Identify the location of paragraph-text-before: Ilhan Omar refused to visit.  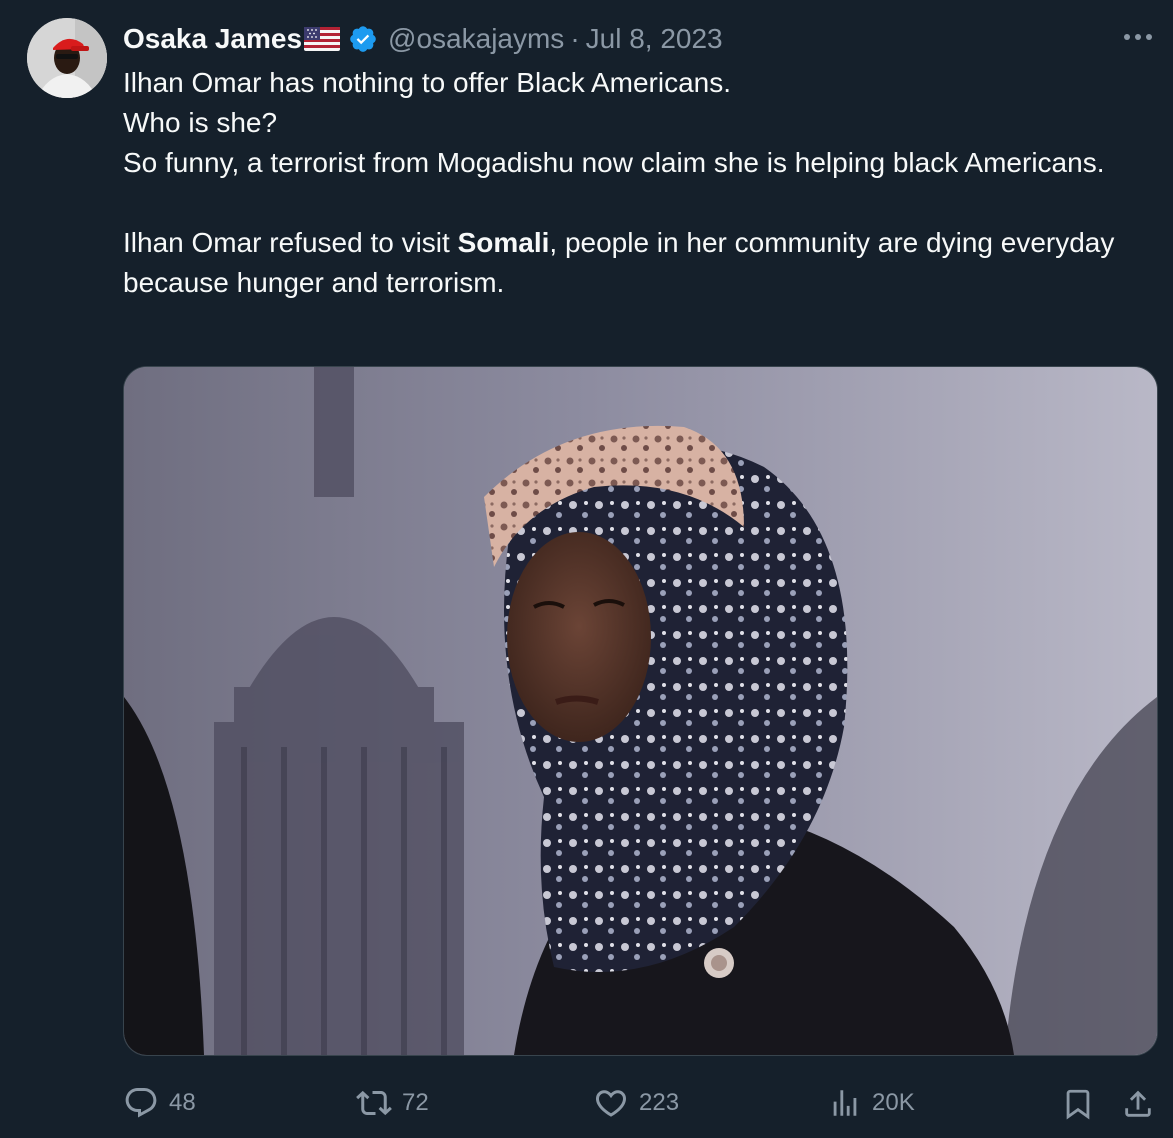
(290, 242).